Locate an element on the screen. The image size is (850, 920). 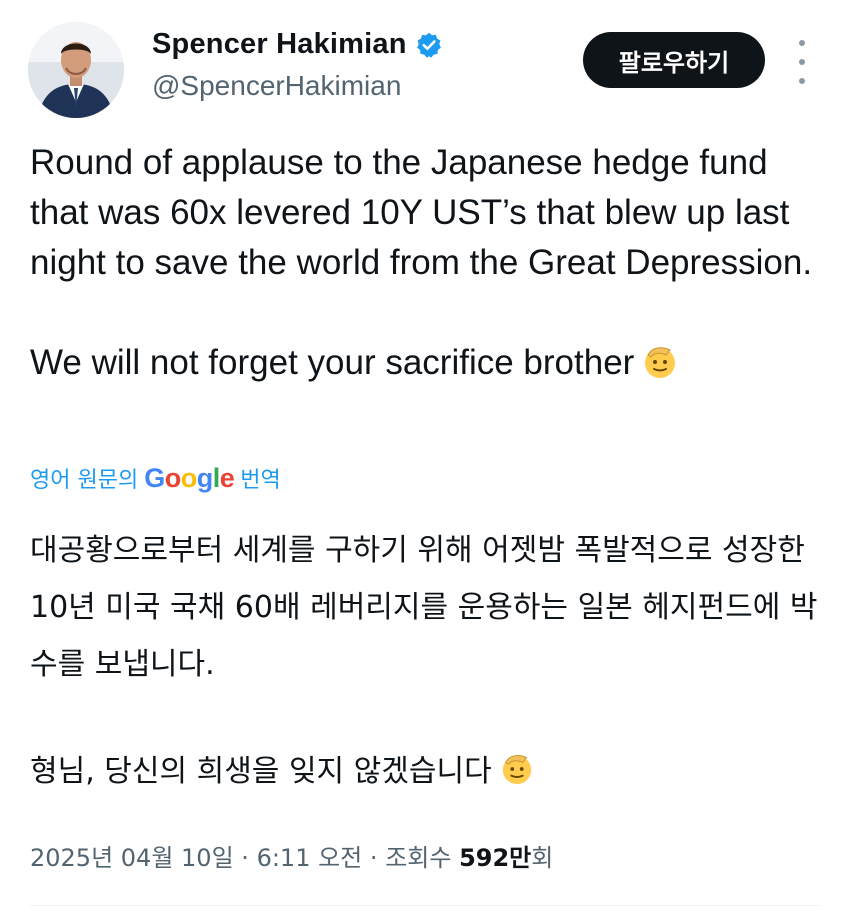
author-name-row: Spencer Hakimian is located at coordinates (297, 44).